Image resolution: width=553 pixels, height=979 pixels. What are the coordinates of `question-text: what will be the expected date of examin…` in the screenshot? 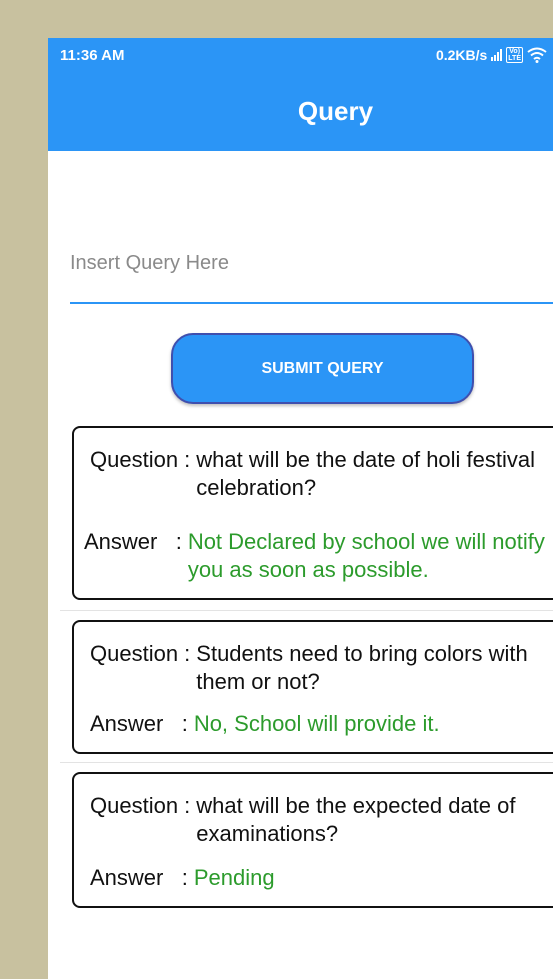 It's located at (356, 819).